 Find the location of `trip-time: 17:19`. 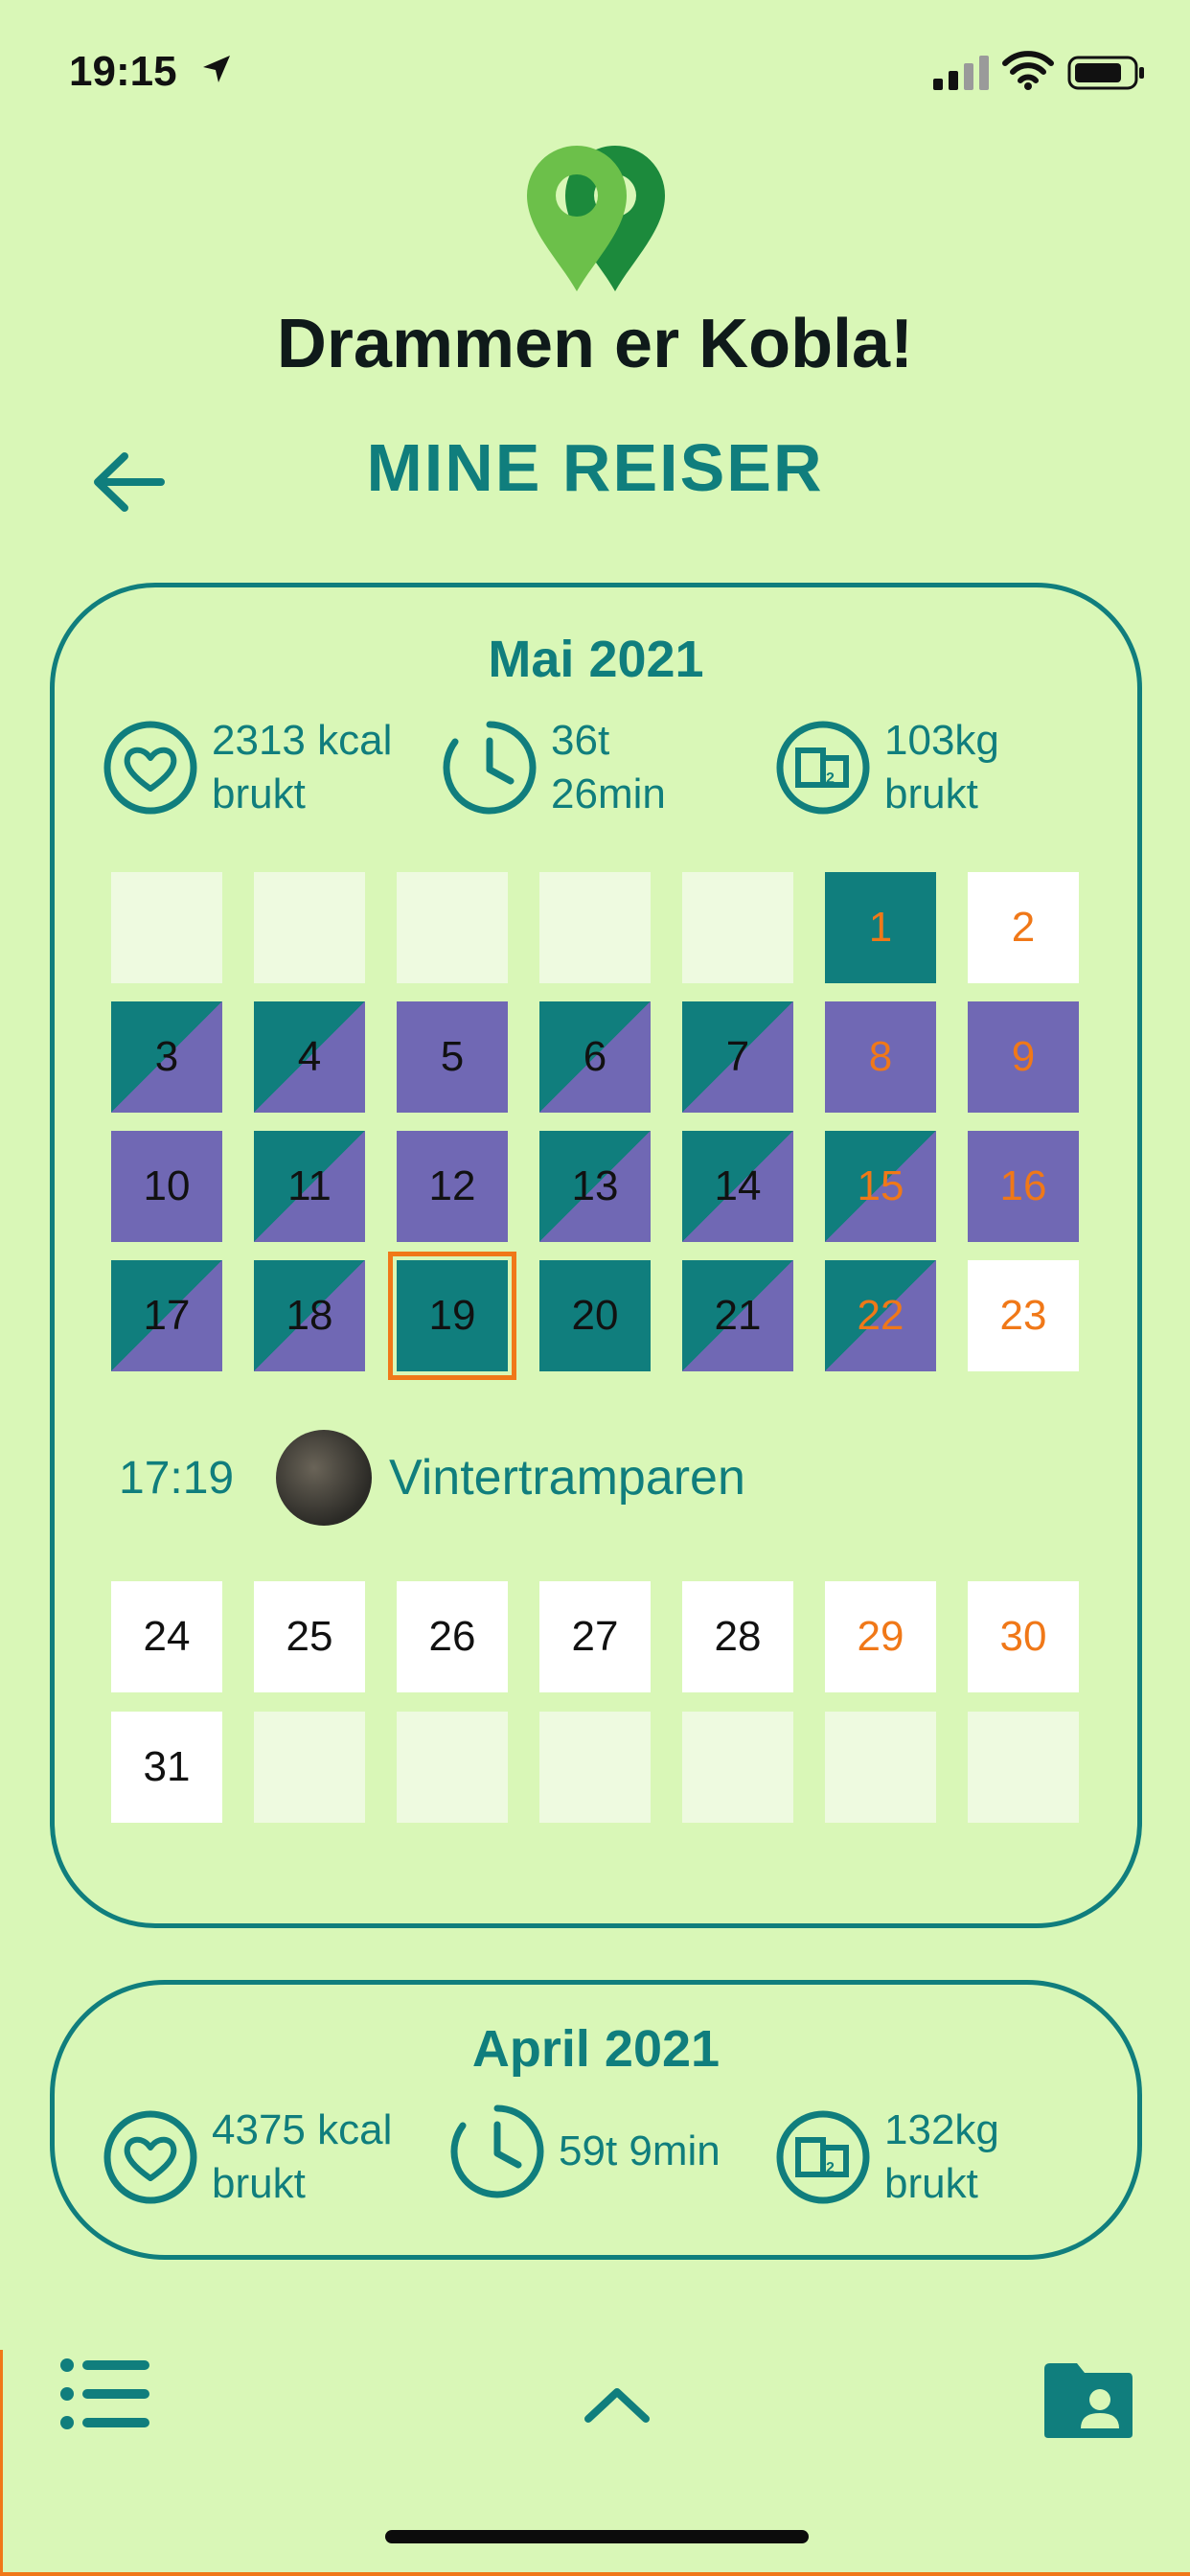

trip-time: 17:19 is located at coordinates (177, 1478).